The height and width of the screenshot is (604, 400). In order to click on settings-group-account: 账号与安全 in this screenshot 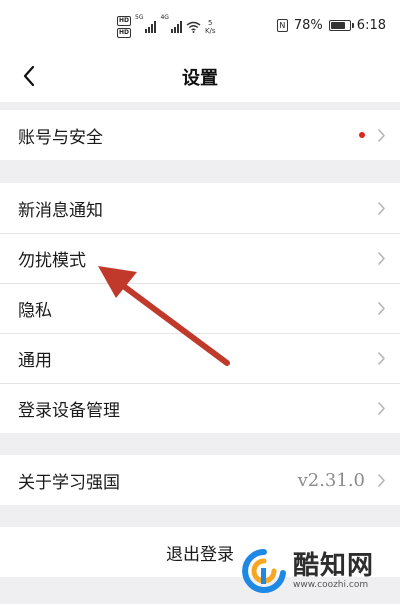, I will do `click(200, 135)`.